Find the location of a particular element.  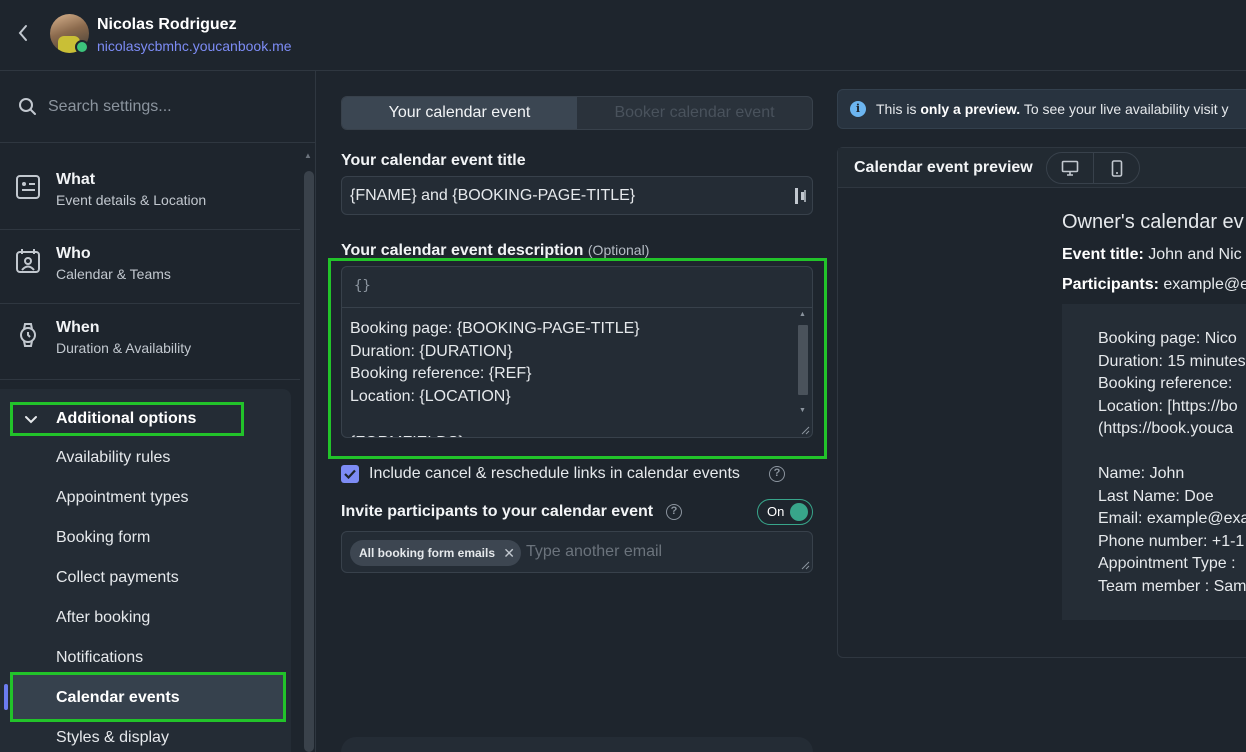

event-title-input: {FNAME} and {BOOKING-PAGE-TITLE} is located at coordinates (577, 195).